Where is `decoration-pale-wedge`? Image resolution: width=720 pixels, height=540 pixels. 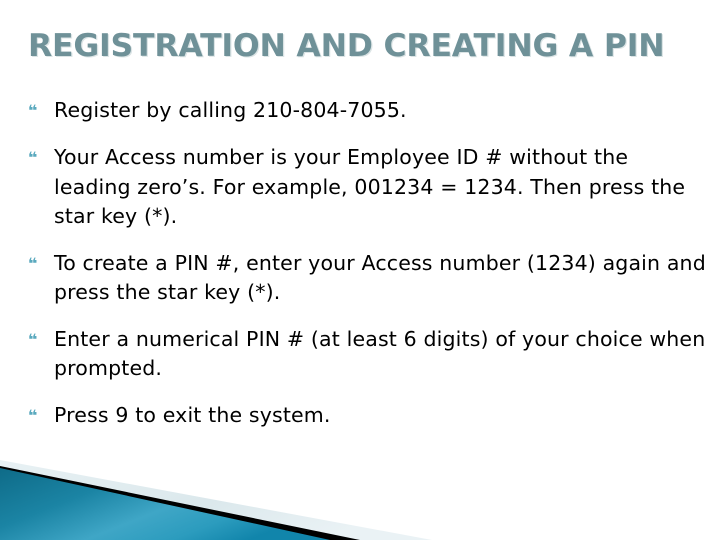 decoration-pale-wedge is located at coordinates (216, 500).